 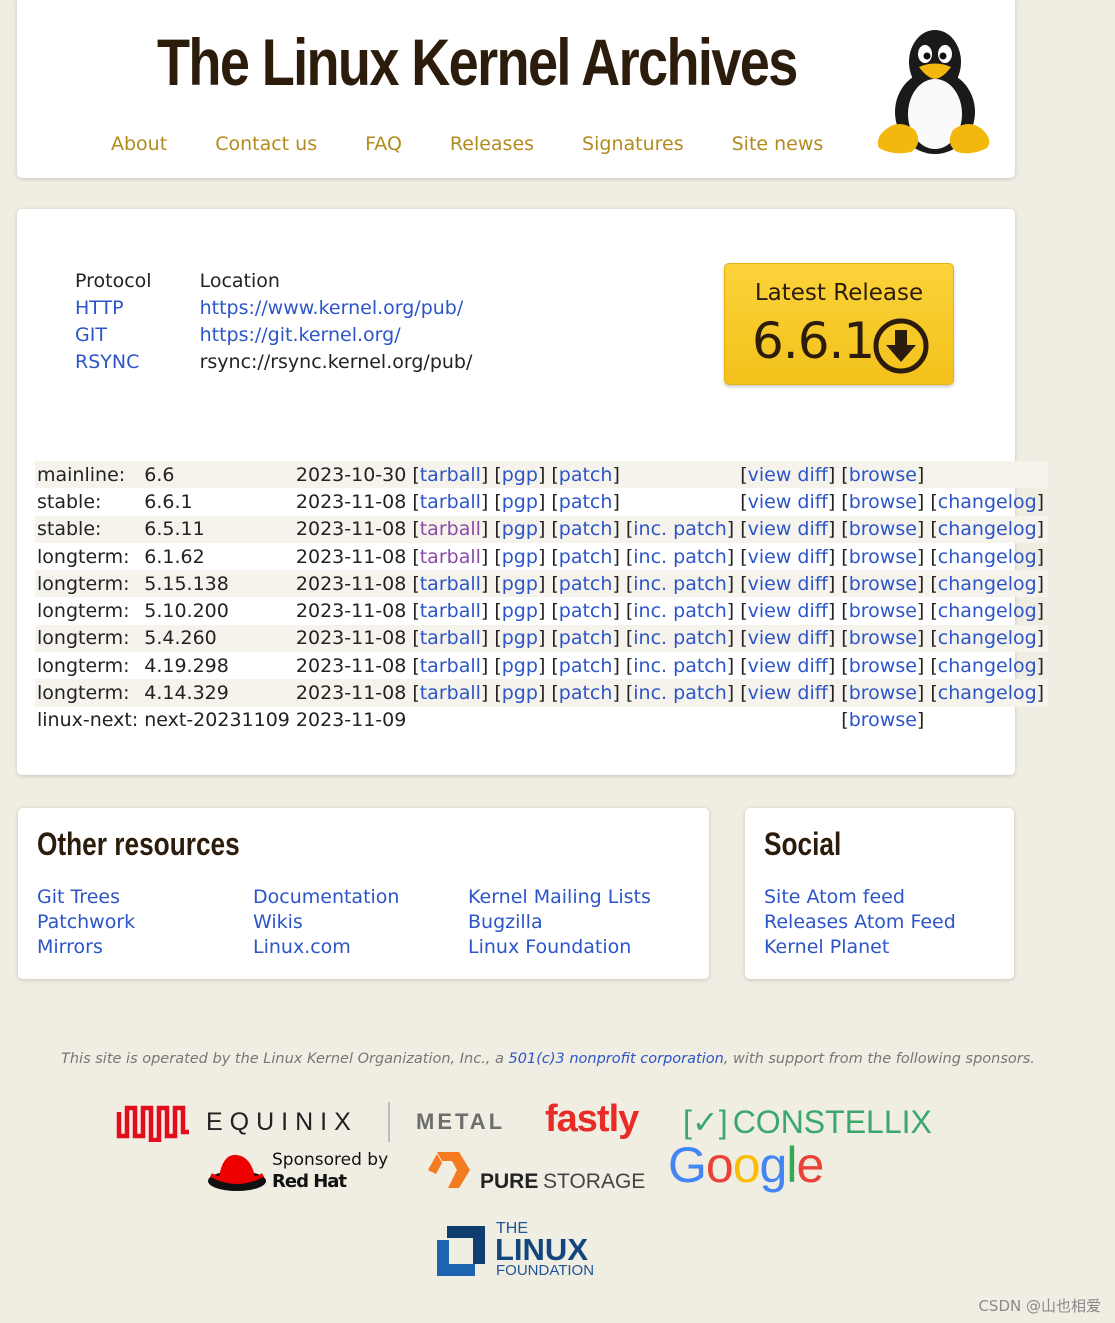 I want to click on bracket: ], so click(x=1040, y=501).